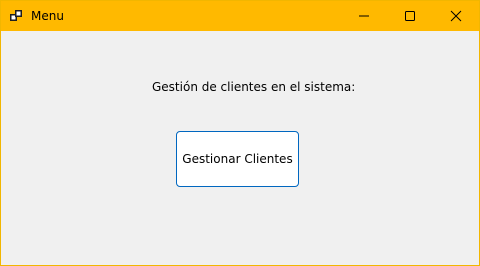 This screenshot has width=480, height=266. I want to click on close-icon, so click(456, 16).